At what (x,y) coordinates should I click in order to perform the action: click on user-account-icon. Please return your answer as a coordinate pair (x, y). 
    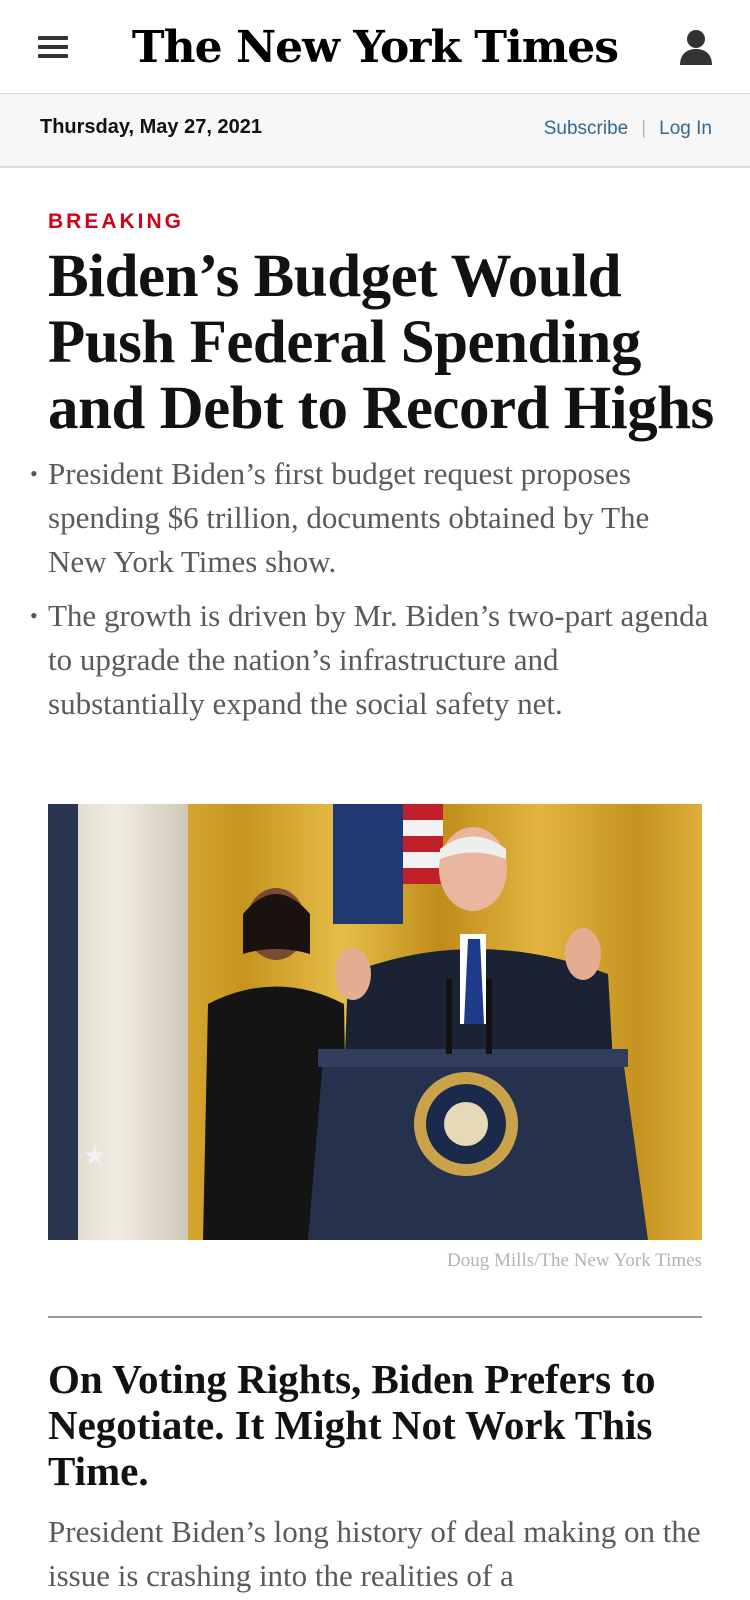
    Looking at the image, I should click on (696, 47).